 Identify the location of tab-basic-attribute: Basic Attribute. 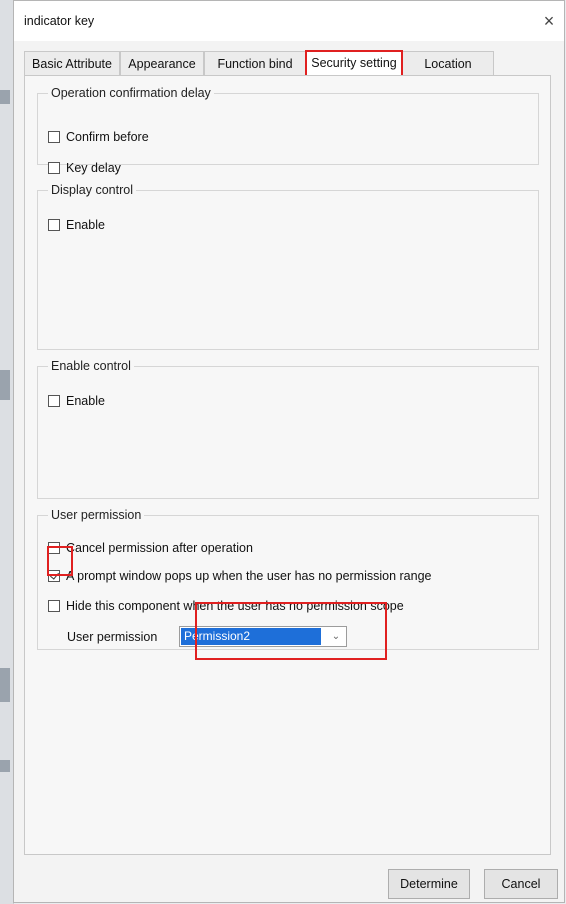
(72, 63).